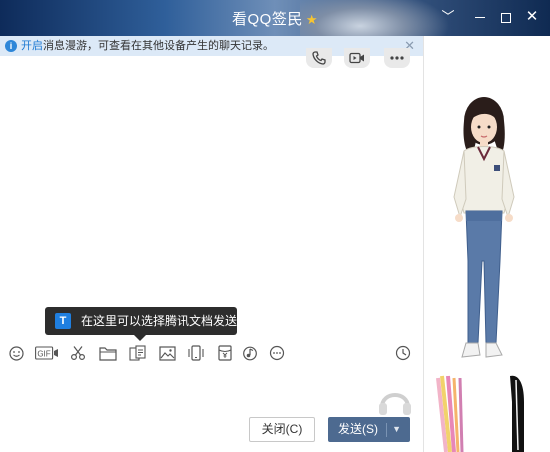 The width and height of the screenshot is (550, 452). What do you see at coordinates (11, 46) in the screenshot?
I see `info-icon: i` at bounding box center [11, 46].